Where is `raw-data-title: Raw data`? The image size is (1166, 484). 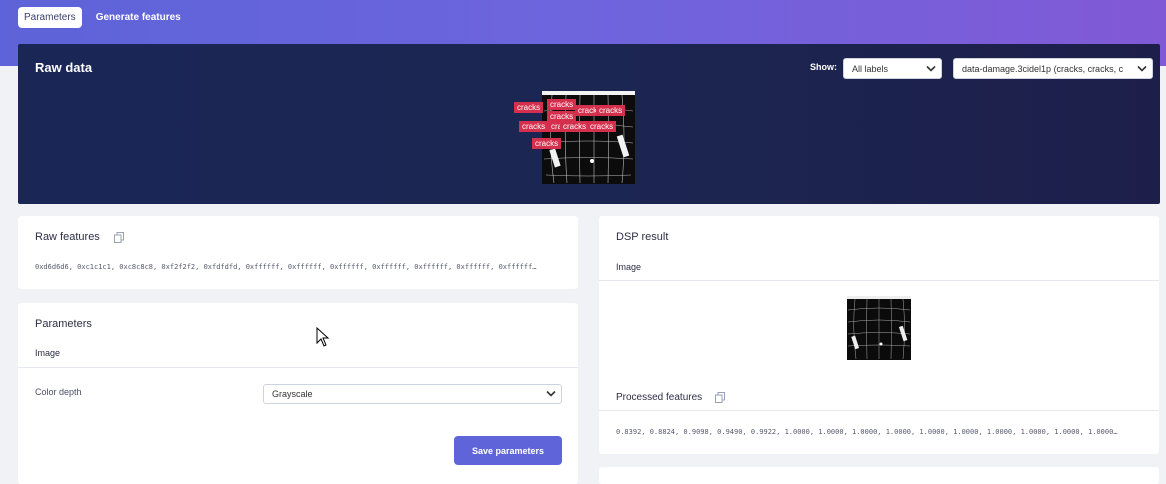 raw-data-title: Raw data is located at coordinates (64, 67).